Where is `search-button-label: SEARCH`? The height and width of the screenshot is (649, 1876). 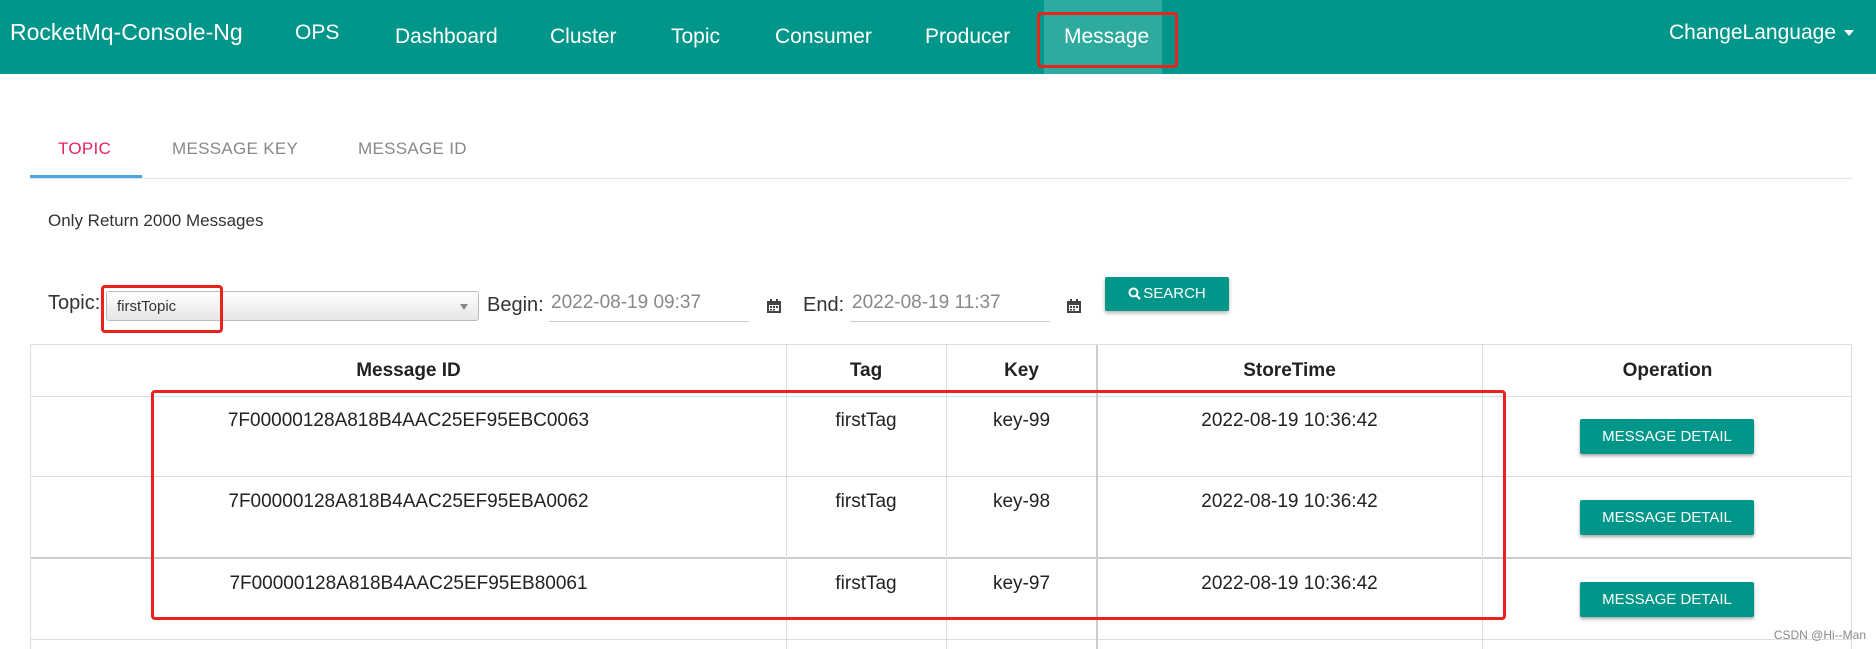
search-button-label: SEARCH is located at coordinates (1174, 293).